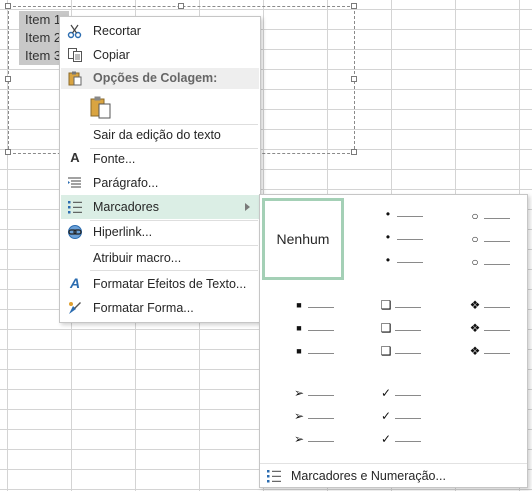  I want to click on bullet-style-none: Nenhum, so click(303, 239).